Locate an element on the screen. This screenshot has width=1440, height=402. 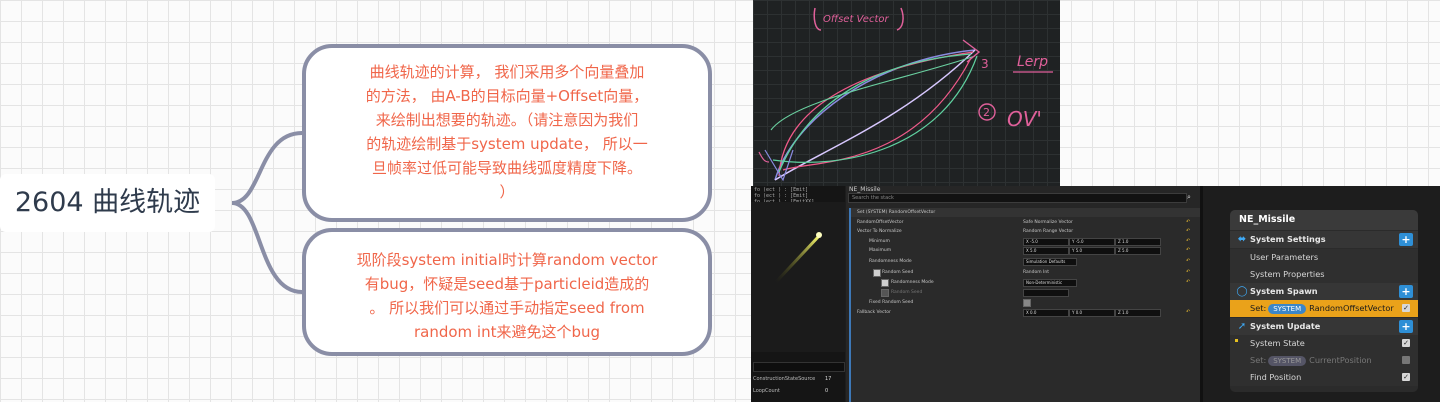
property-row: Fallback Vector X 0.0 Y 0.0 Z 1.0 is located at coordinates (1026, 312).